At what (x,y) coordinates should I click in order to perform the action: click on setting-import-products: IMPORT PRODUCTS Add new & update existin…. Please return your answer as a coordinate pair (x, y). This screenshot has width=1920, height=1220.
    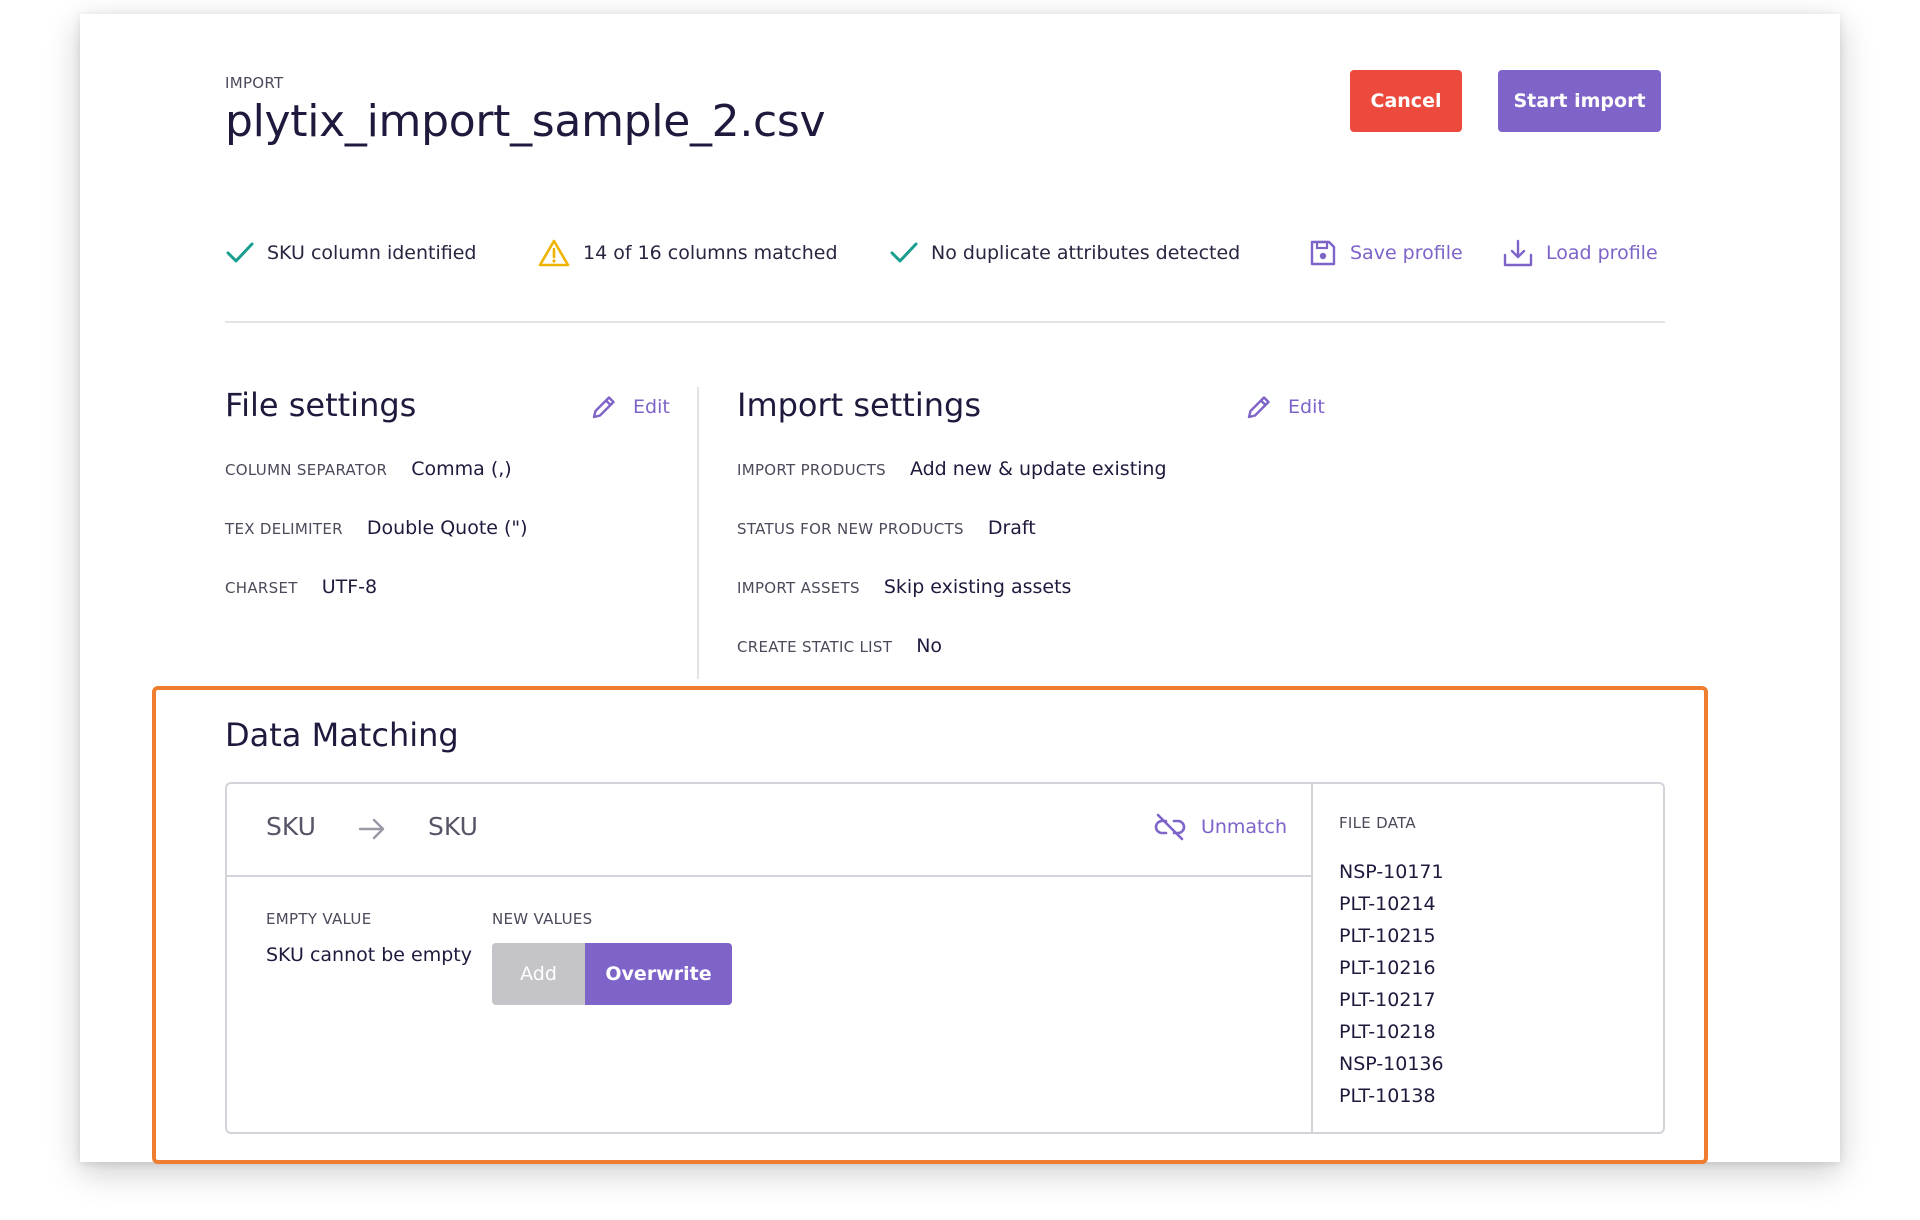
    Looking at the image, I should click on (952, 469).